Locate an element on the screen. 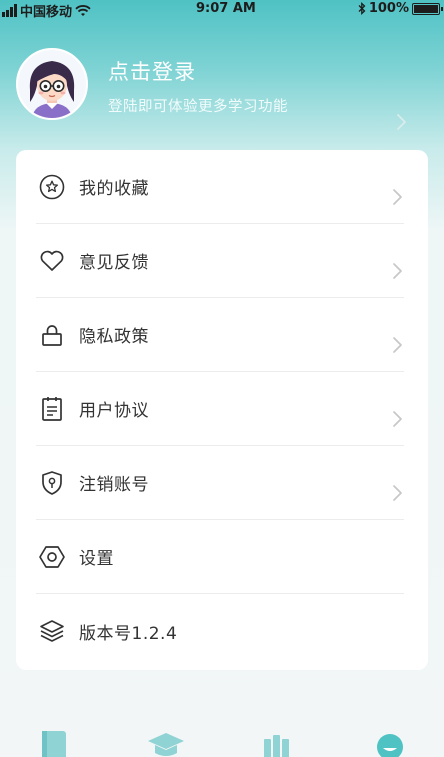 Image resolution: width=444 pixels, height=757 pixels. lock-icon is located at coordinates (52, 335).